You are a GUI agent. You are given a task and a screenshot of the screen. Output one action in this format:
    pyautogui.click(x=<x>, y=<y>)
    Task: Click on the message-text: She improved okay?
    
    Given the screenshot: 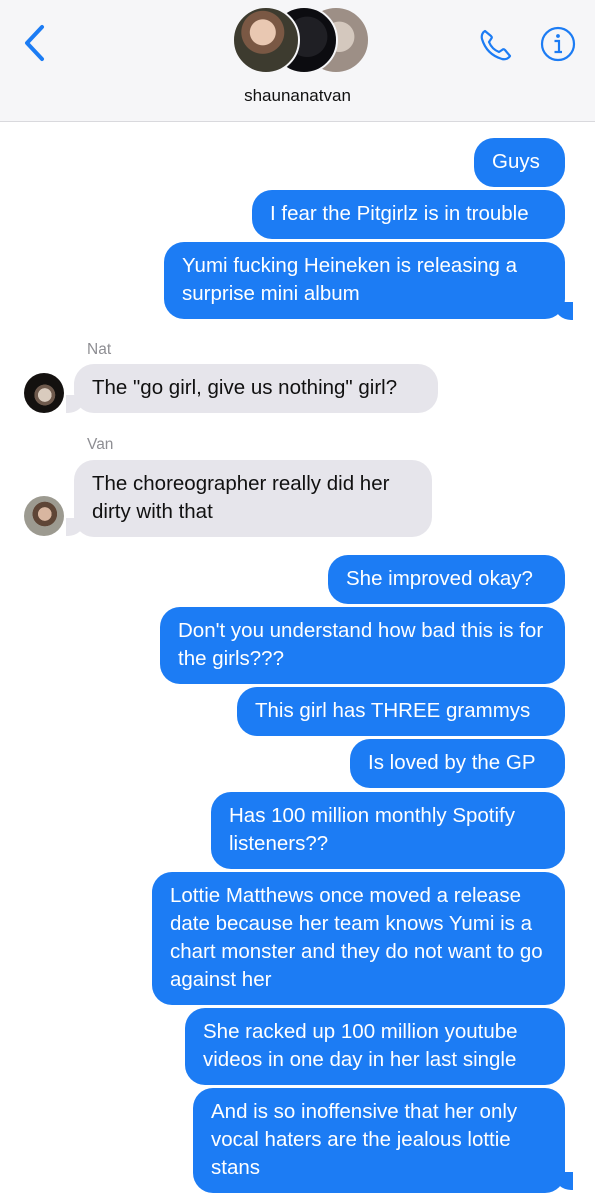 What is the action you would take?
    pyautogui.click(x=439, y=578)
    